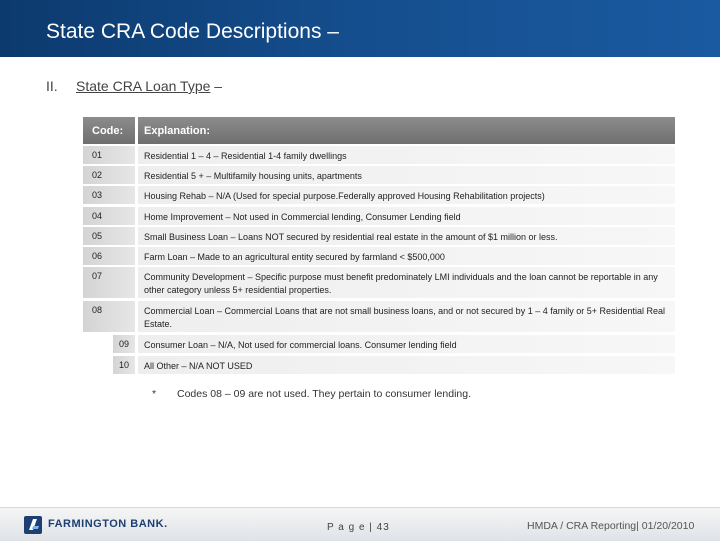 This screenshot has height=541, width=720. I want to click on code-cell: 05, so click(109, 236).